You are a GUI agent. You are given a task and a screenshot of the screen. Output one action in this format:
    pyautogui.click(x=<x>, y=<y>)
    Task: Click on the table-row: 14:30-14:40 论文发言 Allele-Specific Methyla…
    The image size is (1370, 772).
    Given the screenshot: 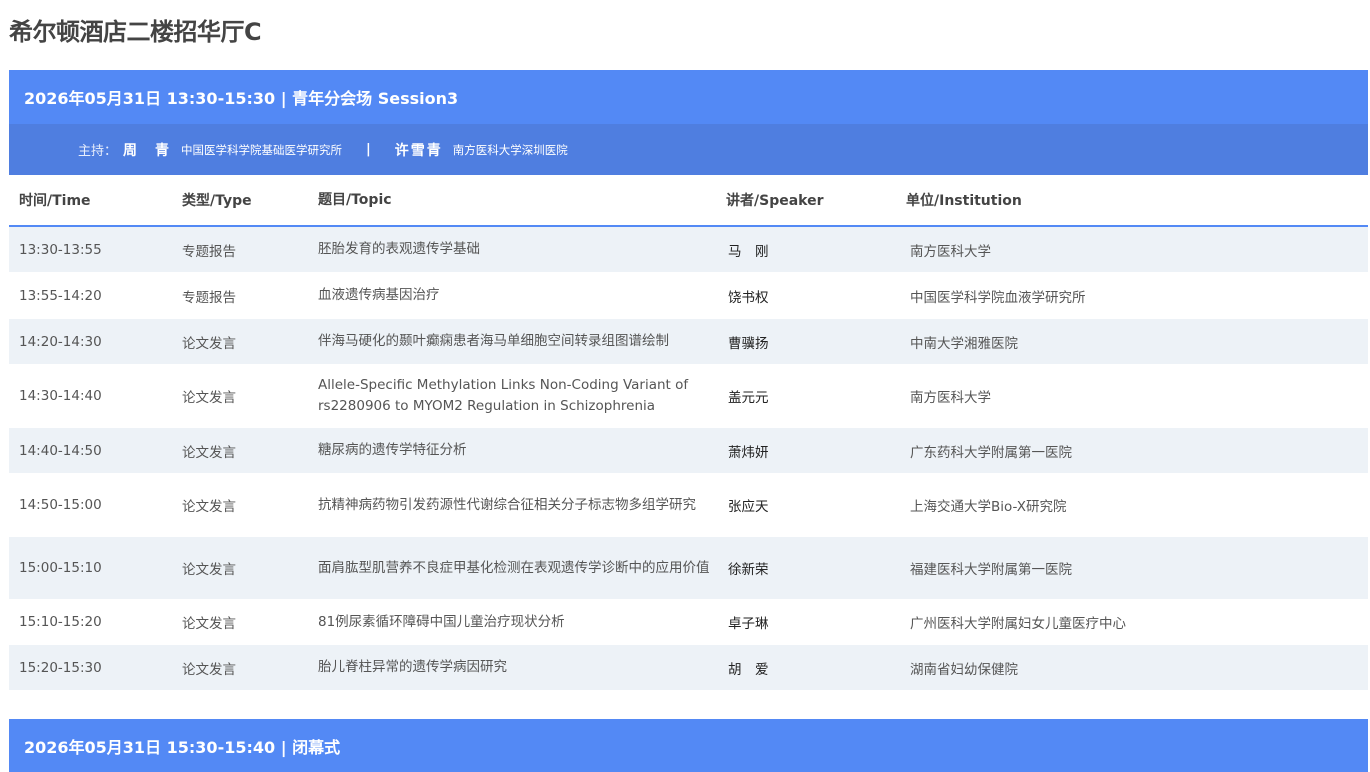 What is the action you would take?
    pyautogui.click(x=688, y=396)
    